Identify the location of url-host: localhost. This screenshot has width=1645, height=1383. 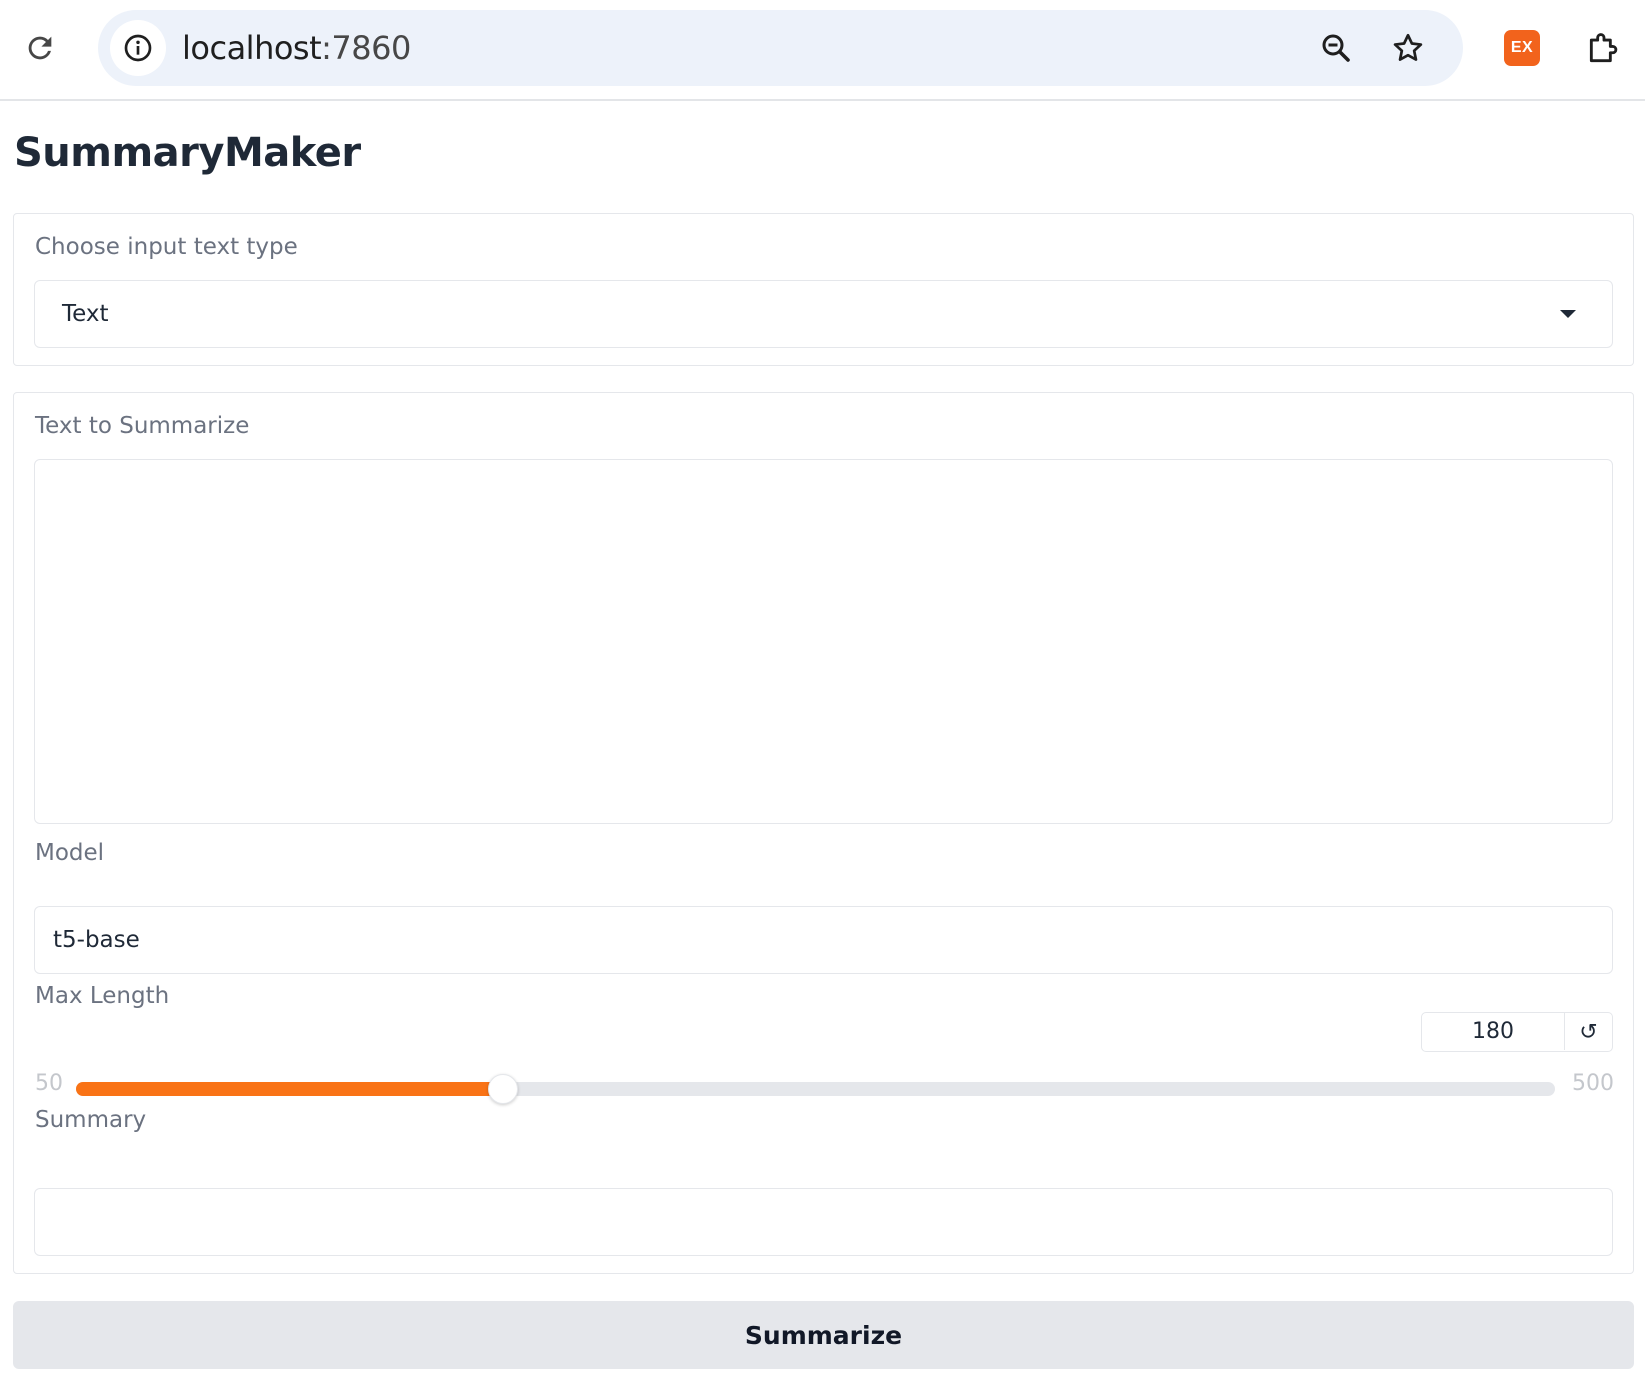
(252, 48).